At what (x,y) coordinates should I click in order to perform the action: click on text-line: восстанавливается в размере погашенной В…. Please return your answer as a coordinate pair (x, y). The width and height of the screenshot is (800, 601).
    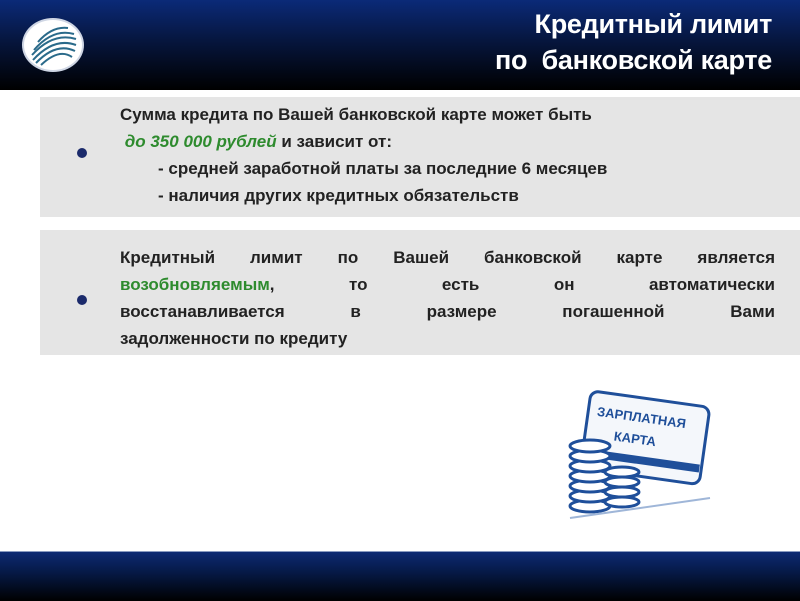
    Looking at the image, I should click on (447, 311).